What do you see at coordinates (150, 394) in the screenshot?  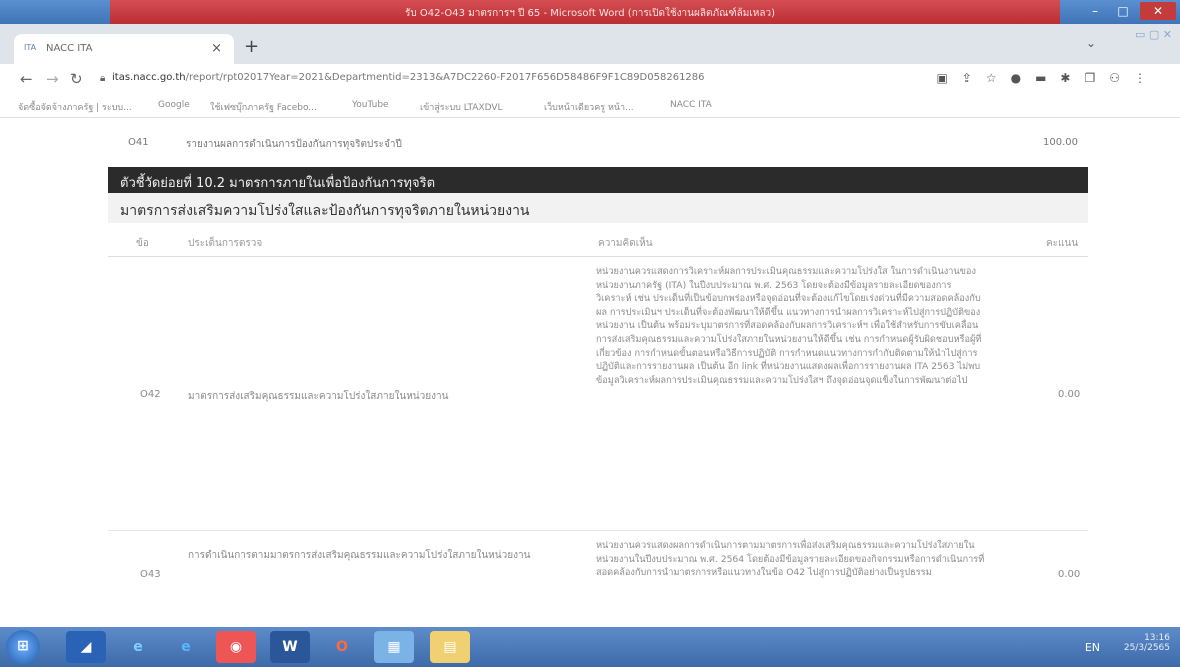 I see `row-code: O42` at bounding box center [150, 394].